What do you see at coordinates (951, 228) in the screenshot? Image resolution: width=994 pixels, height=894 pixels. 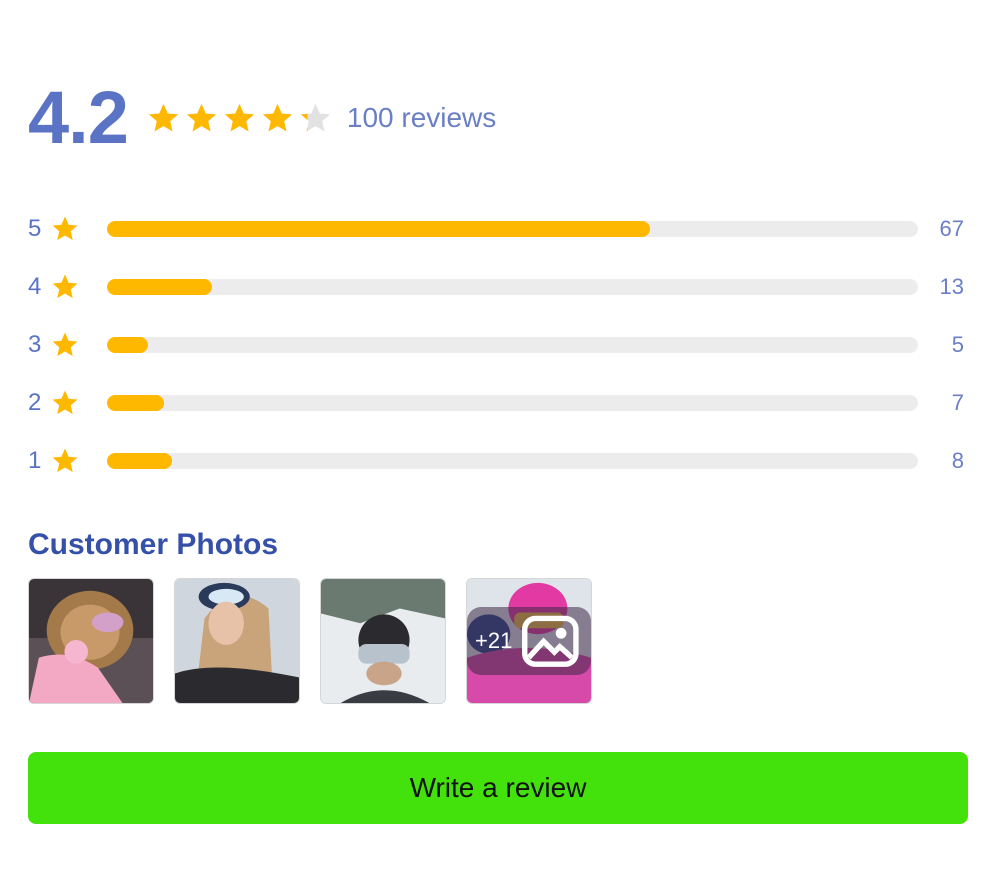 I see `row-count: 67` at bounding box center [951, 228].